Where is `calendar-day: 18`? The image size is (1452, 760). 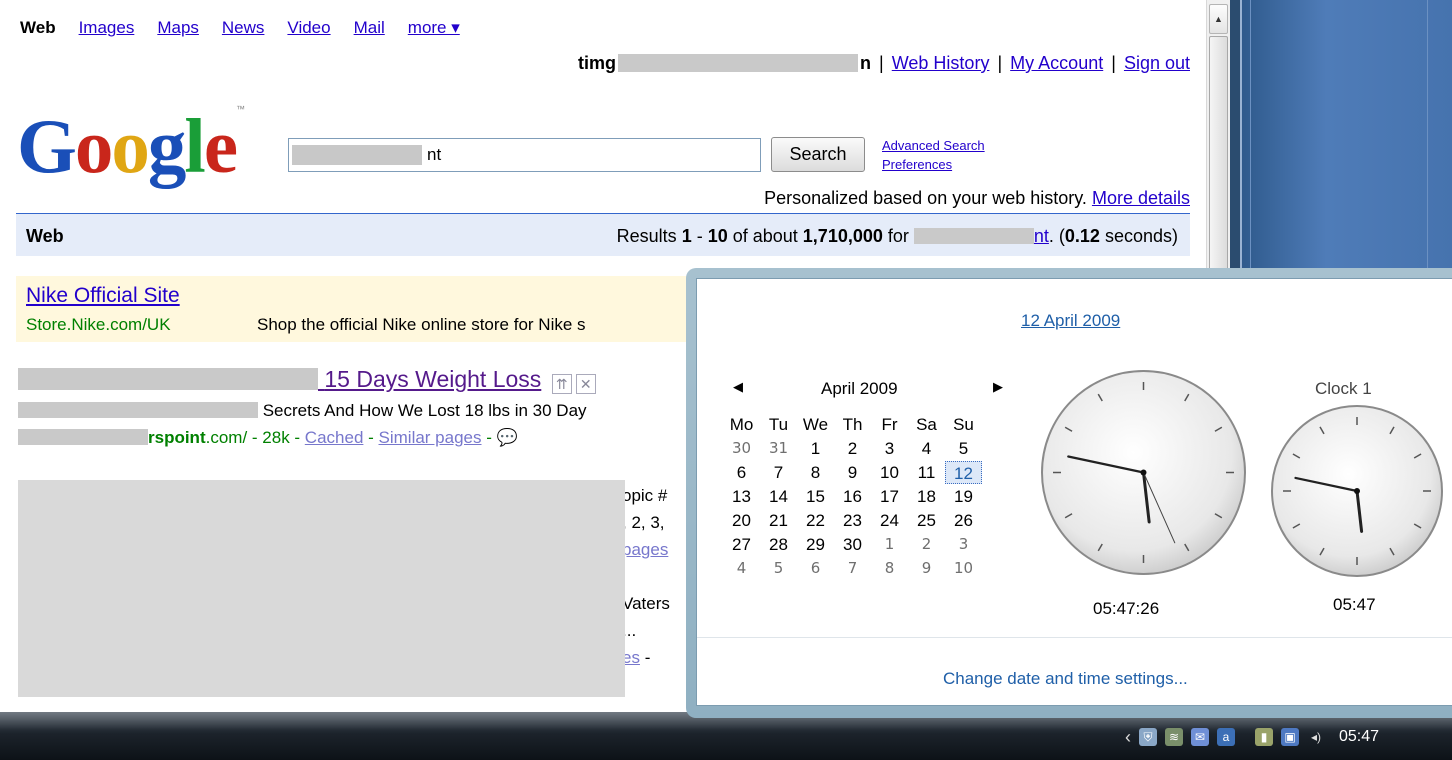
calendar-day: 18 is located at coordinates (926, 496).